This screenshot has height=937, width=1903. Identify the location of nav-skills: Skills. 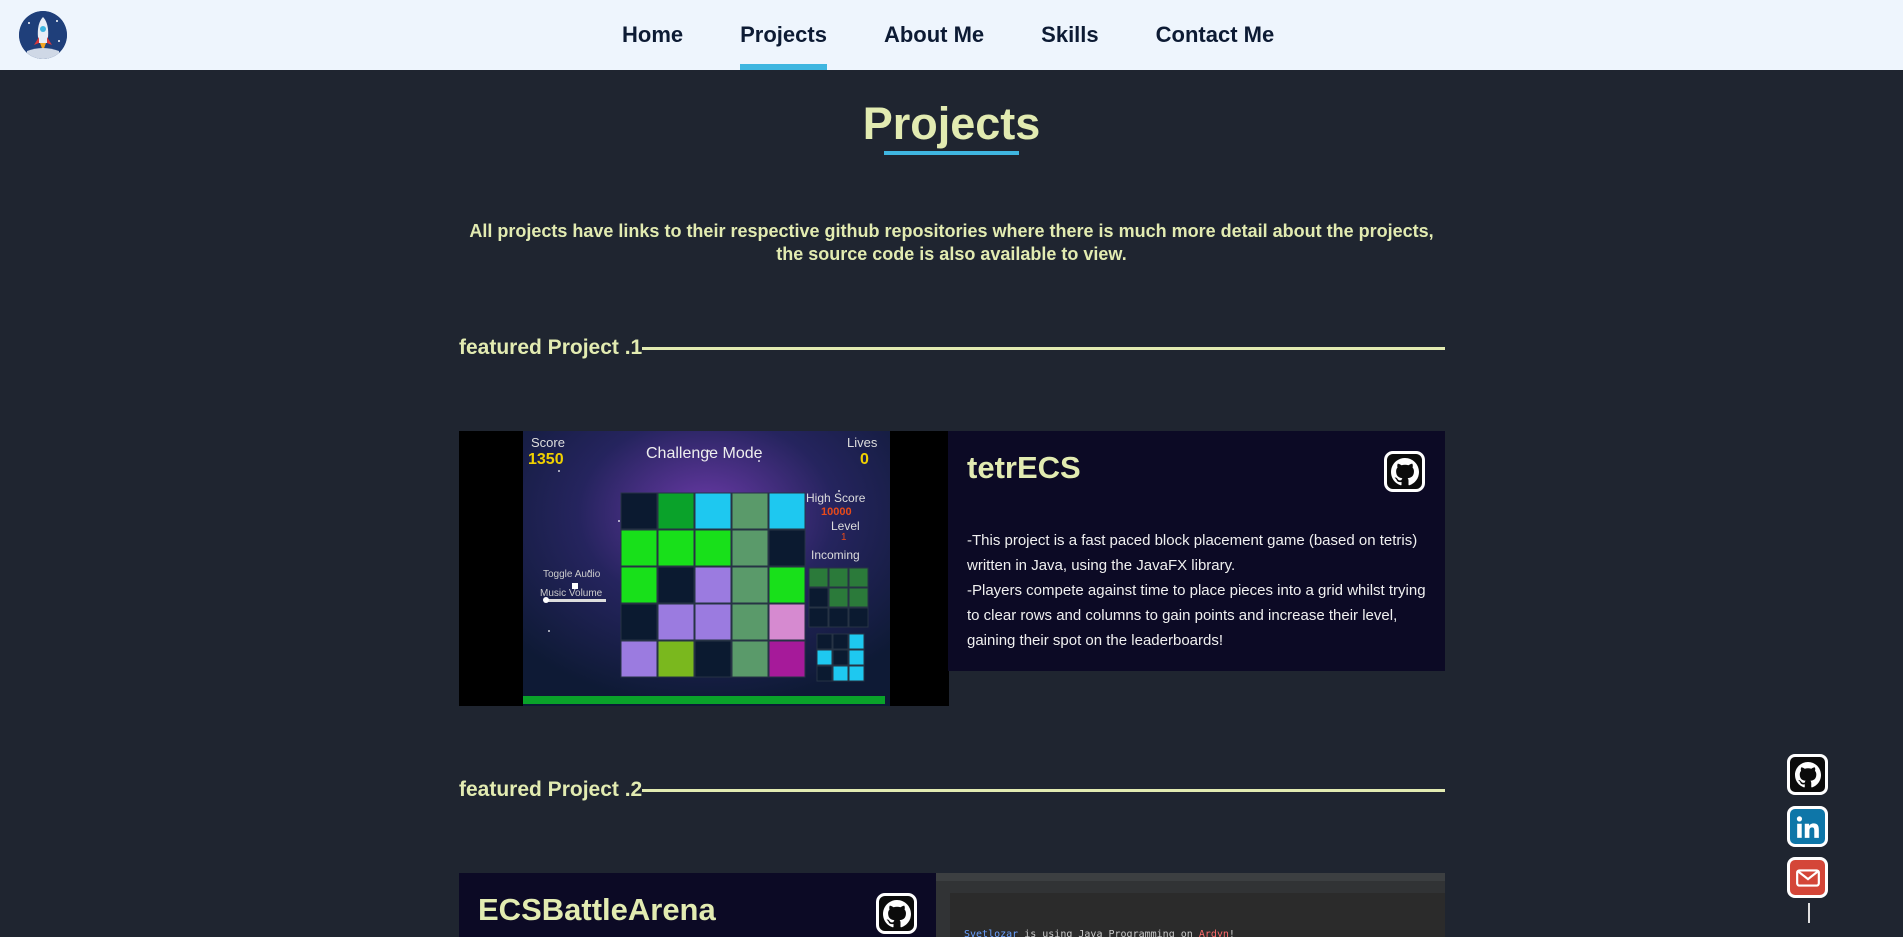
(1069, 35).